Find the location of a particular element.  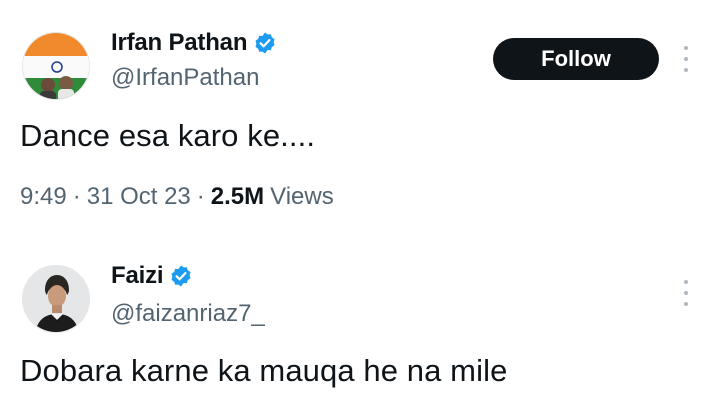

tweet-author-avatar is located at coordinates (56, 66).